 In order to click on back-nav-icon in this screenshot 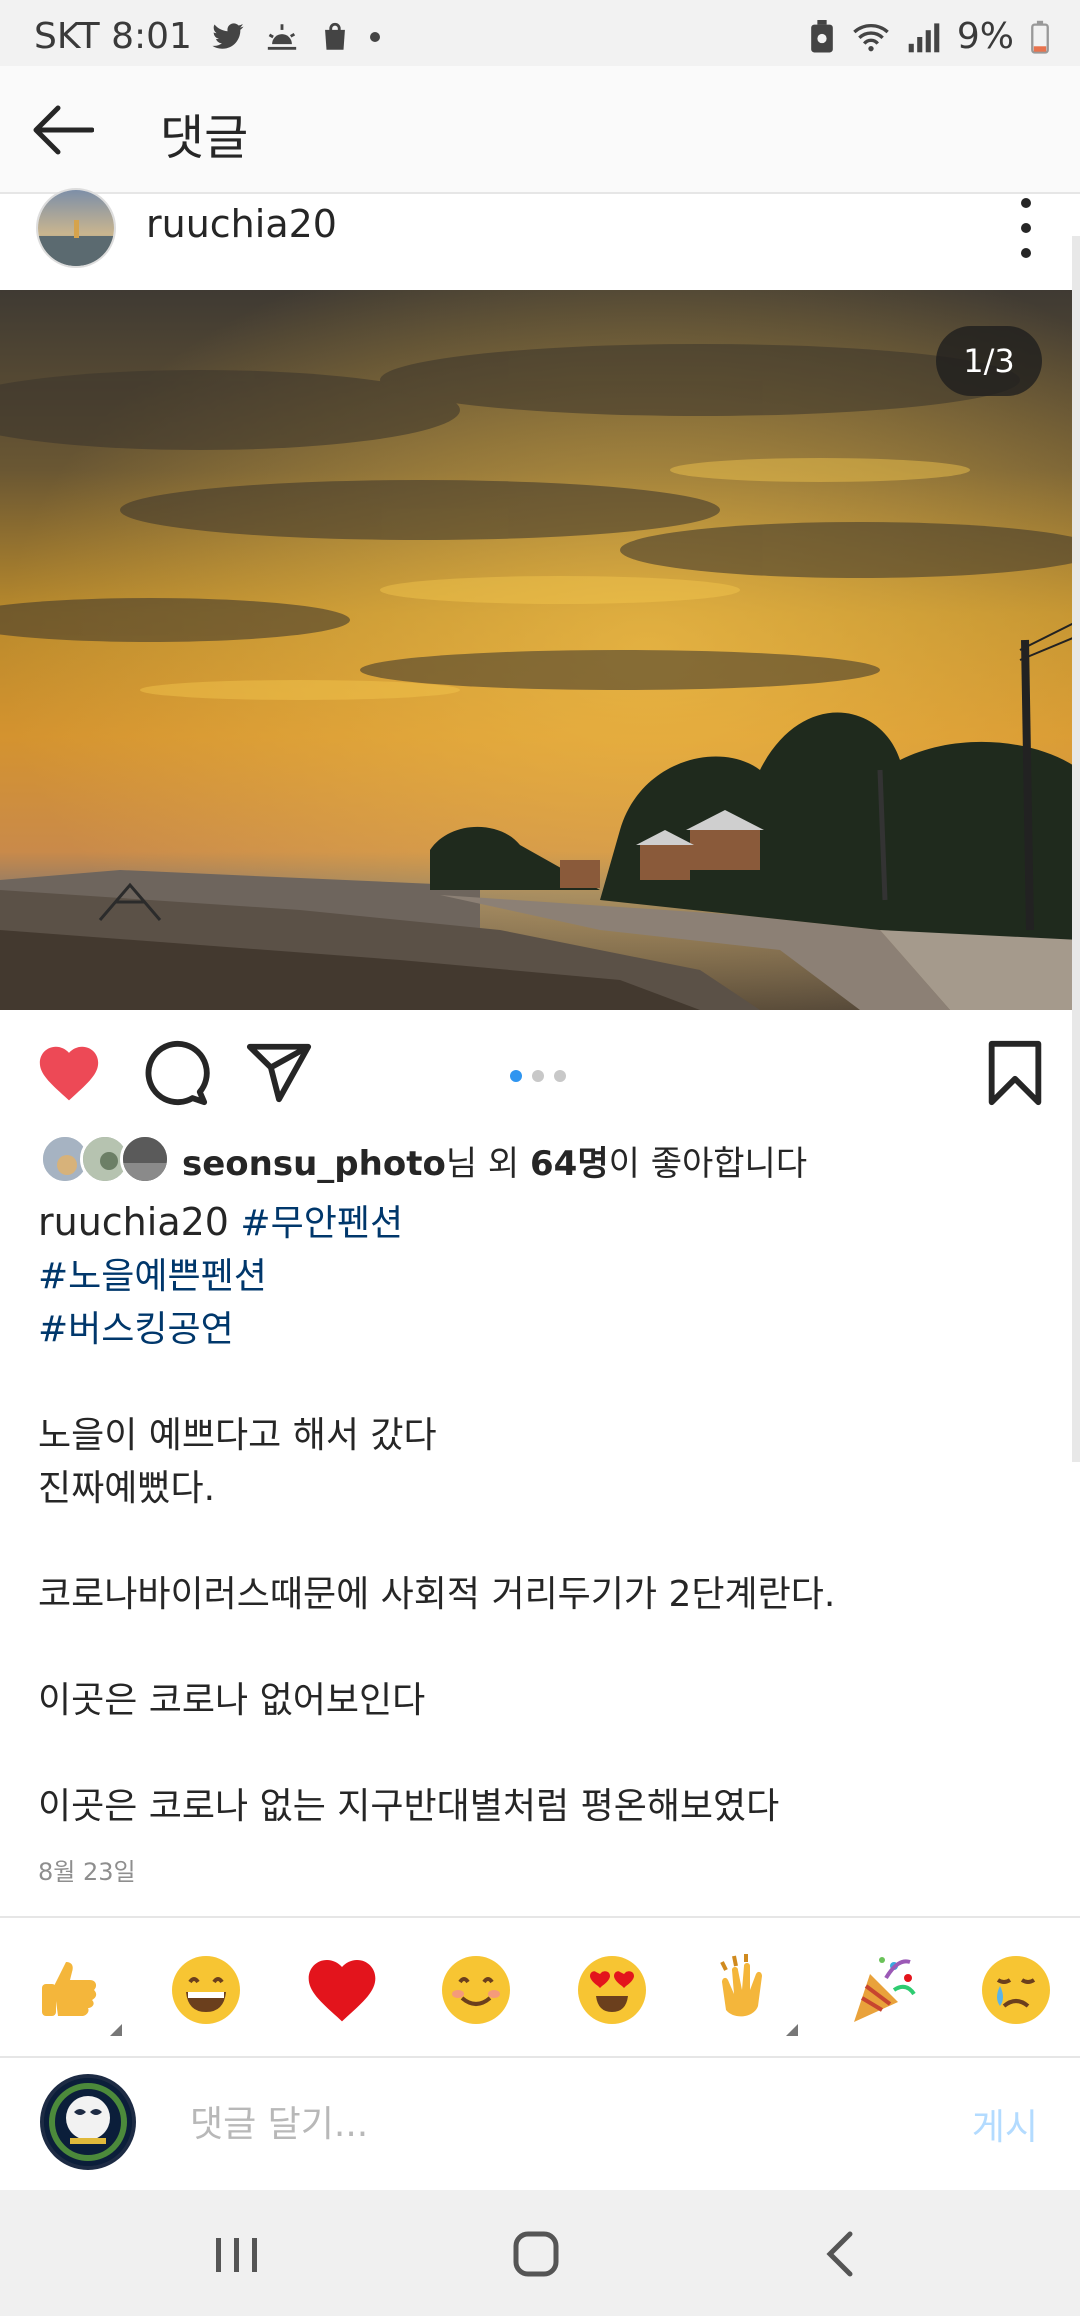, I will do `click(840, 2254)`.